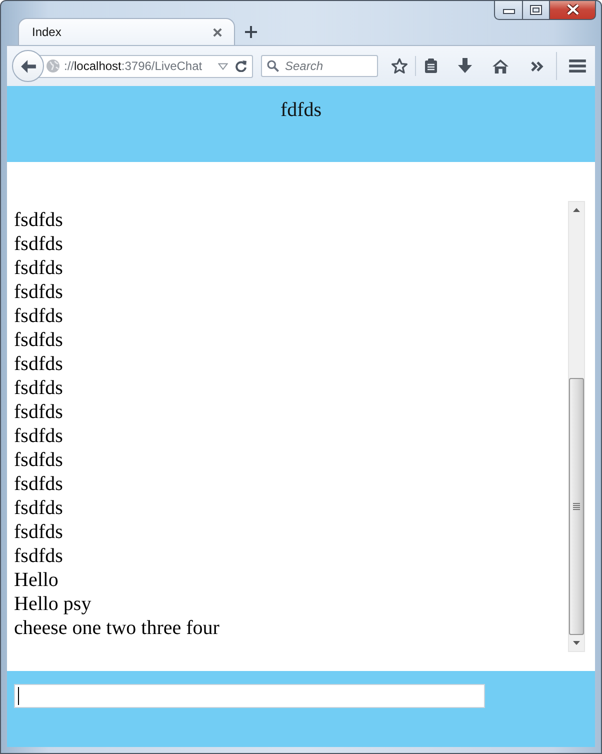 The width and height of the screenshot is (602, 754). Describe the element at coordinates (249, 696) in the screenshot. I see `message-input-field` at that location.